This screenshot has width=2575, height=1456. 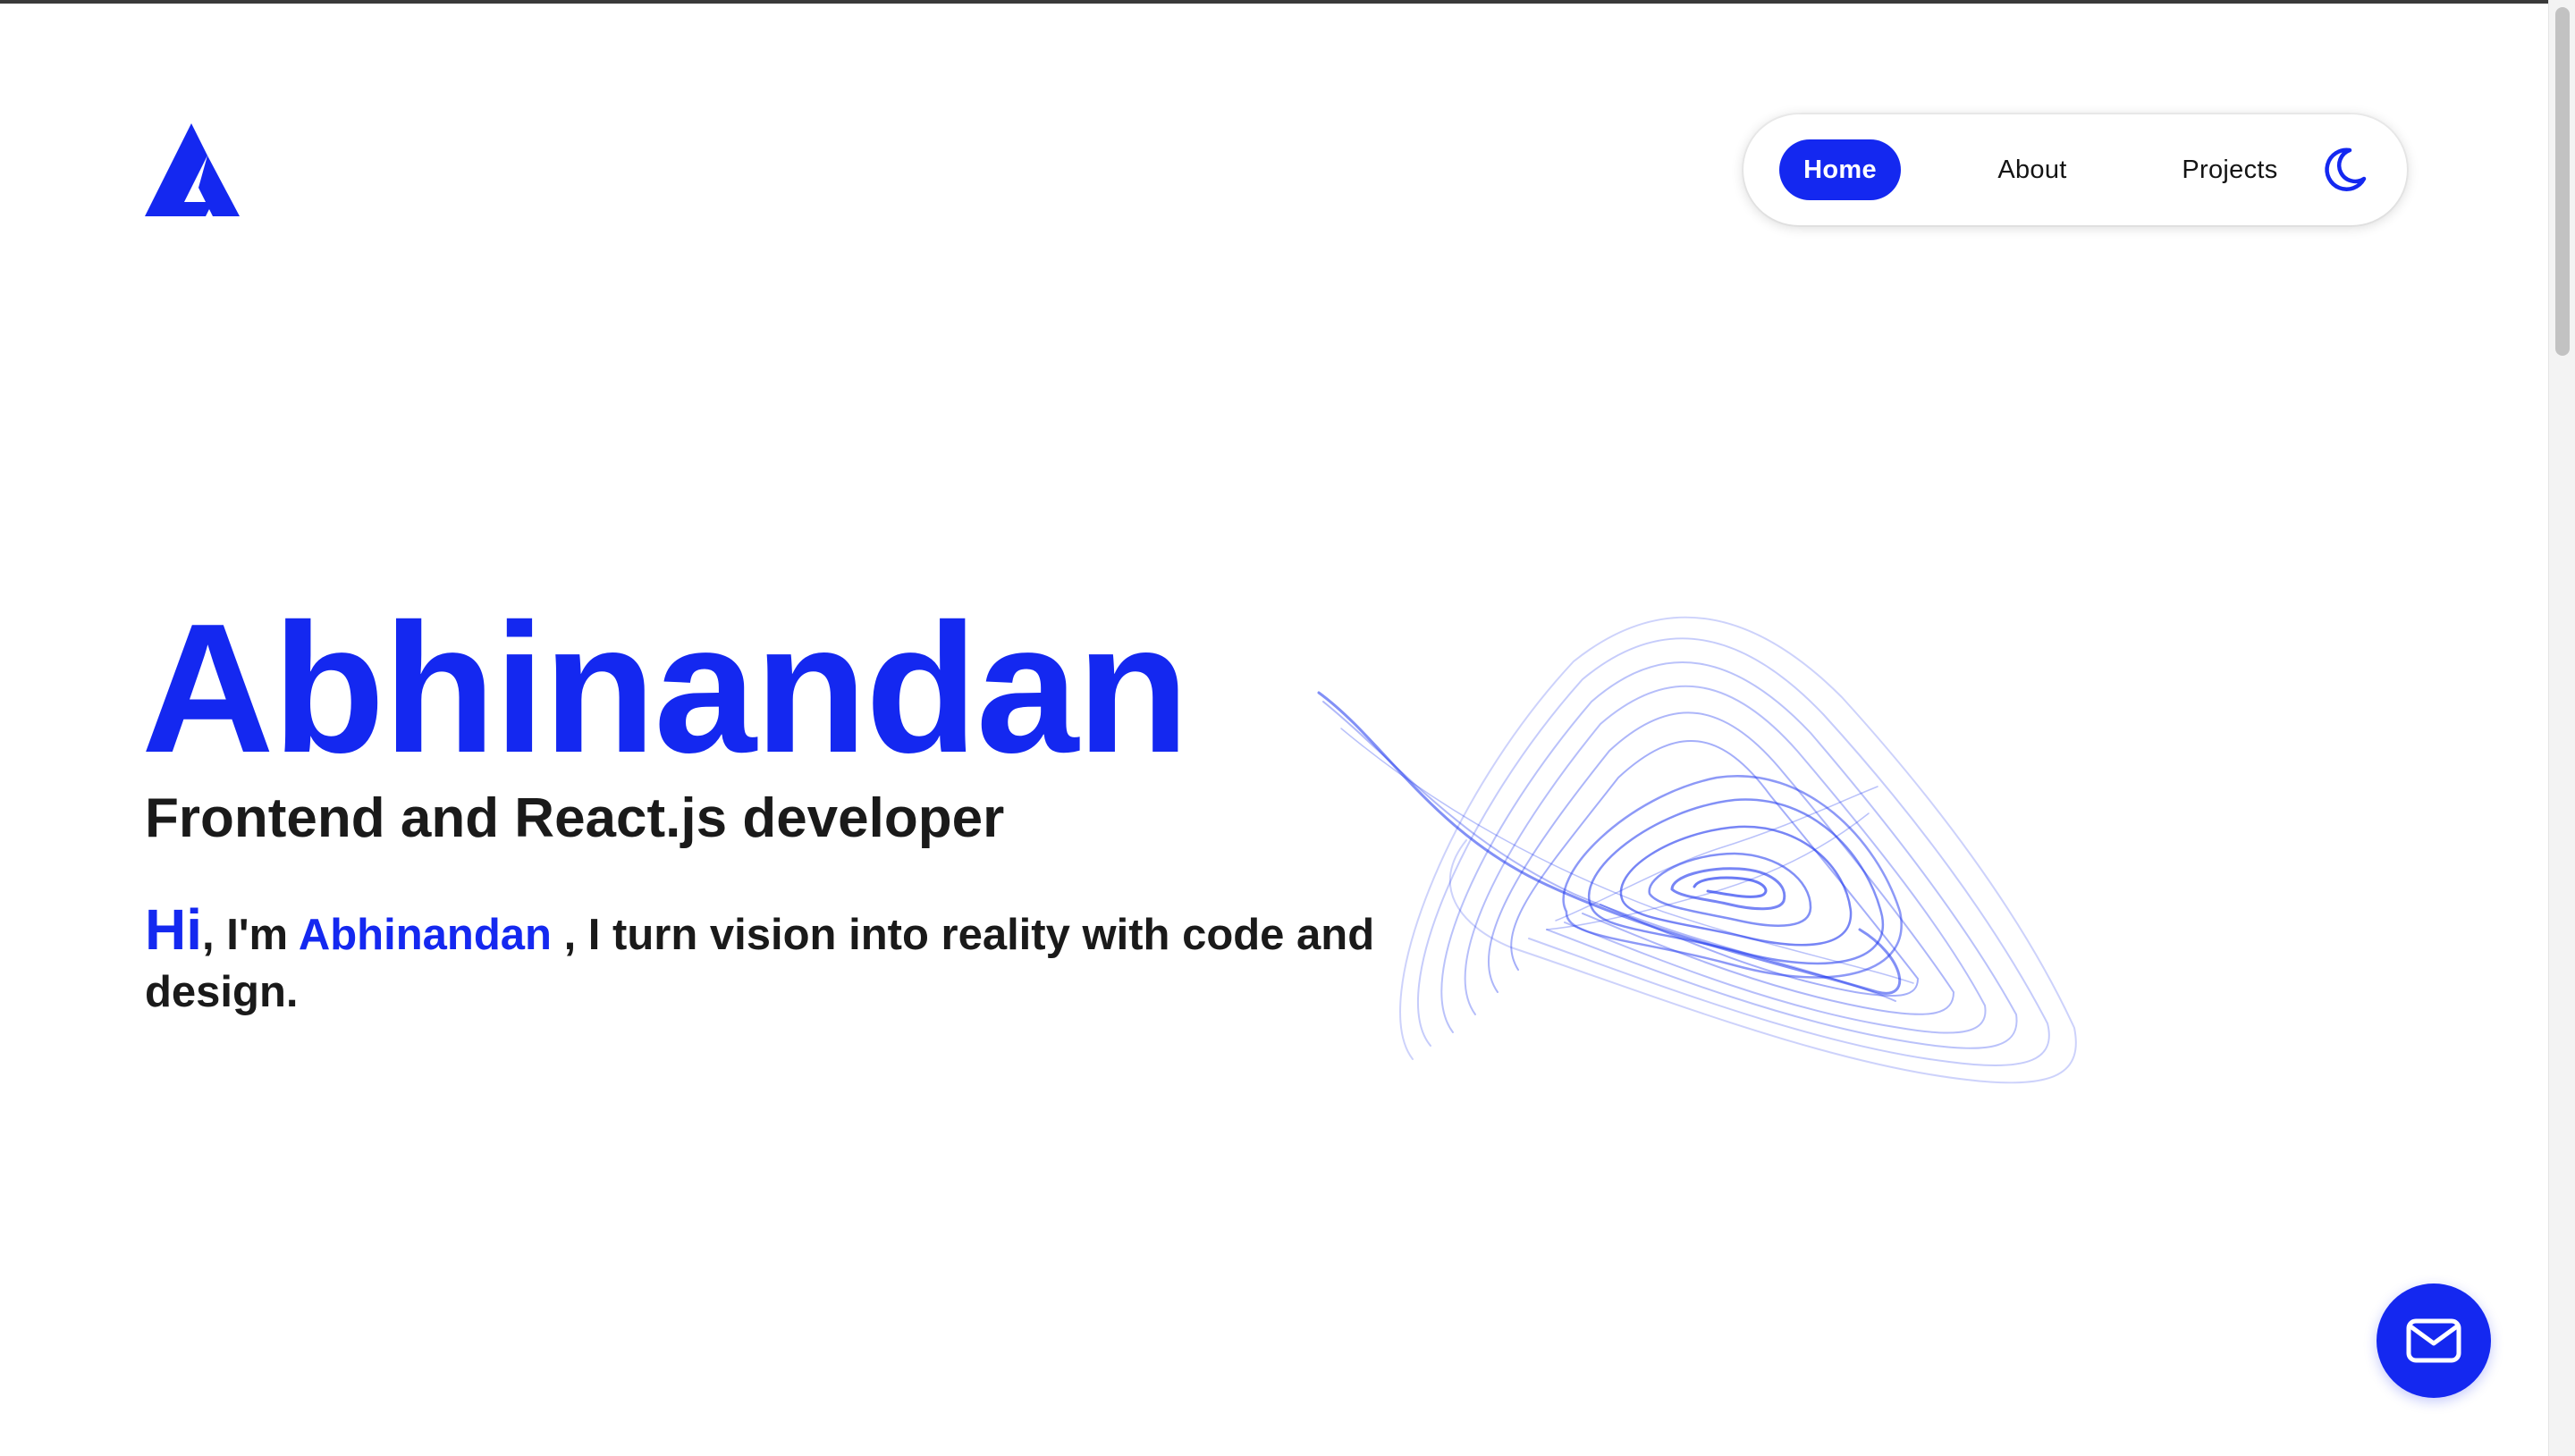 I want to click on nav-projects: Projects, so click(x=2230, y=170).